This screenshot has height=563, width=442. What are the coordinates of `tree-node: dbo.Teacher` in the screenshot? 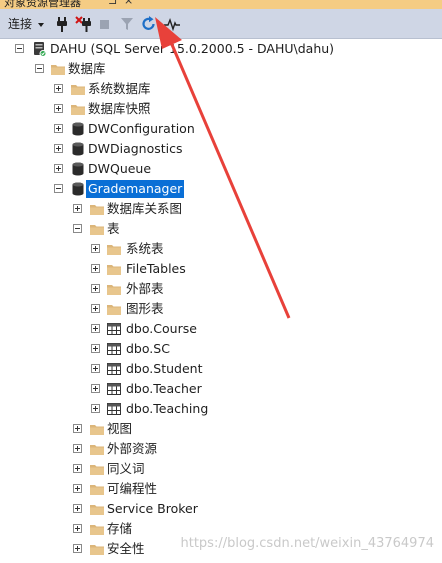 It's located at (221, 389).